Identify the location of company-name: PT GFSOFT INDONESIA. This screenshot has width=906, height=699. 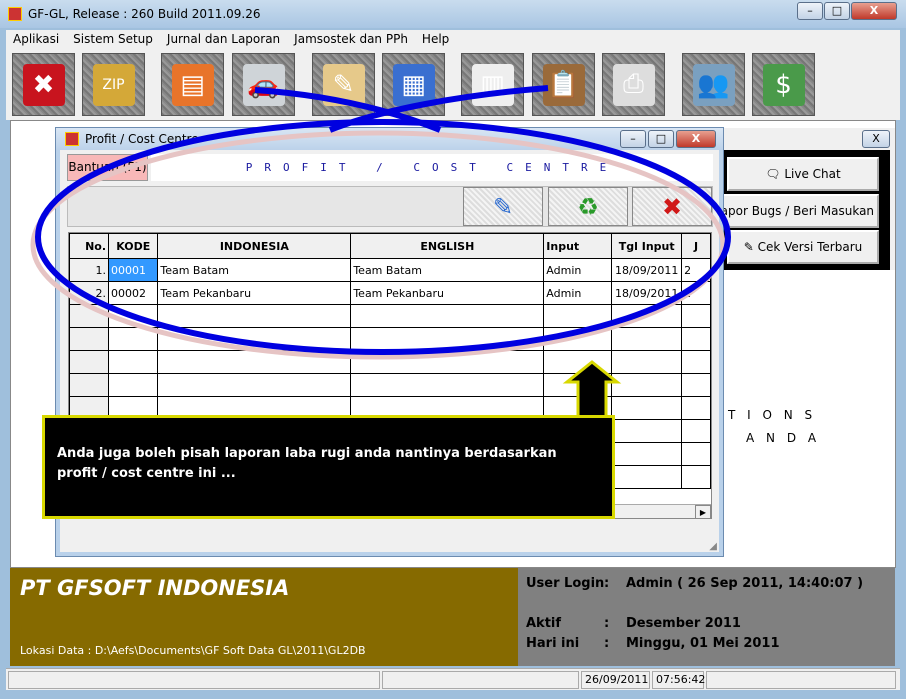
(155, 588).